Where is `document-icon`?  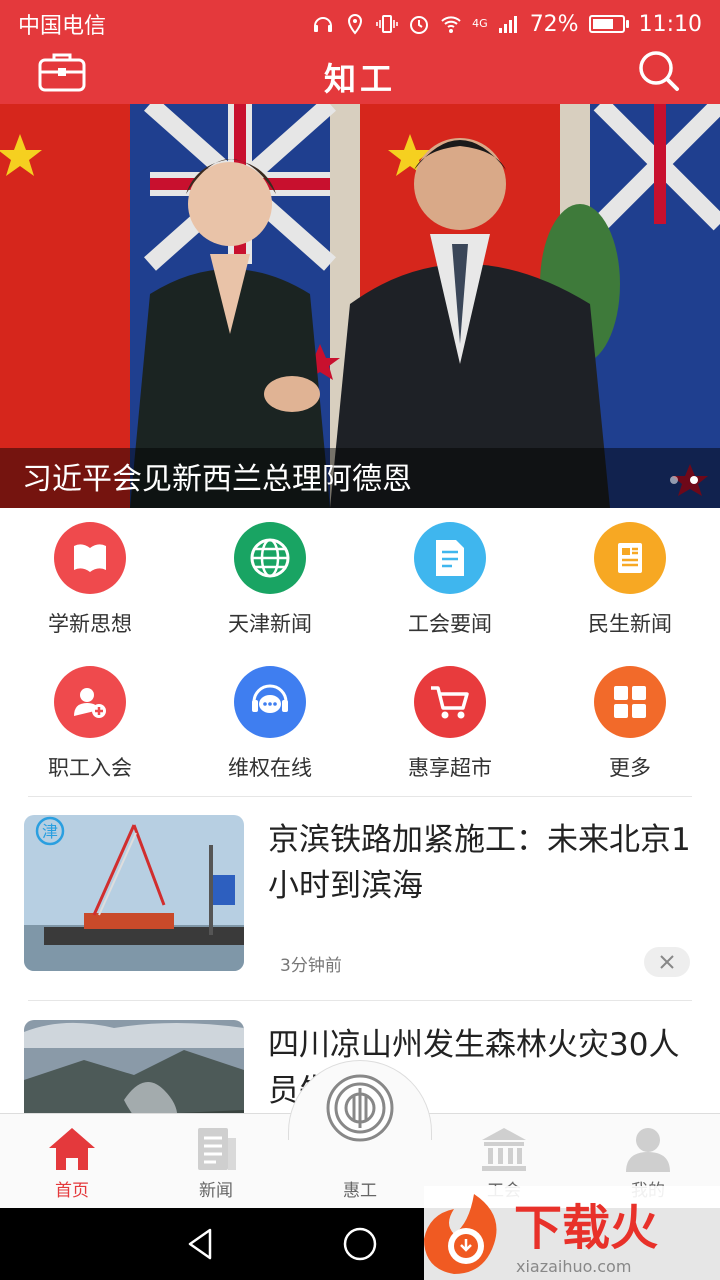
document-icon is located at coordinates (450, 558).